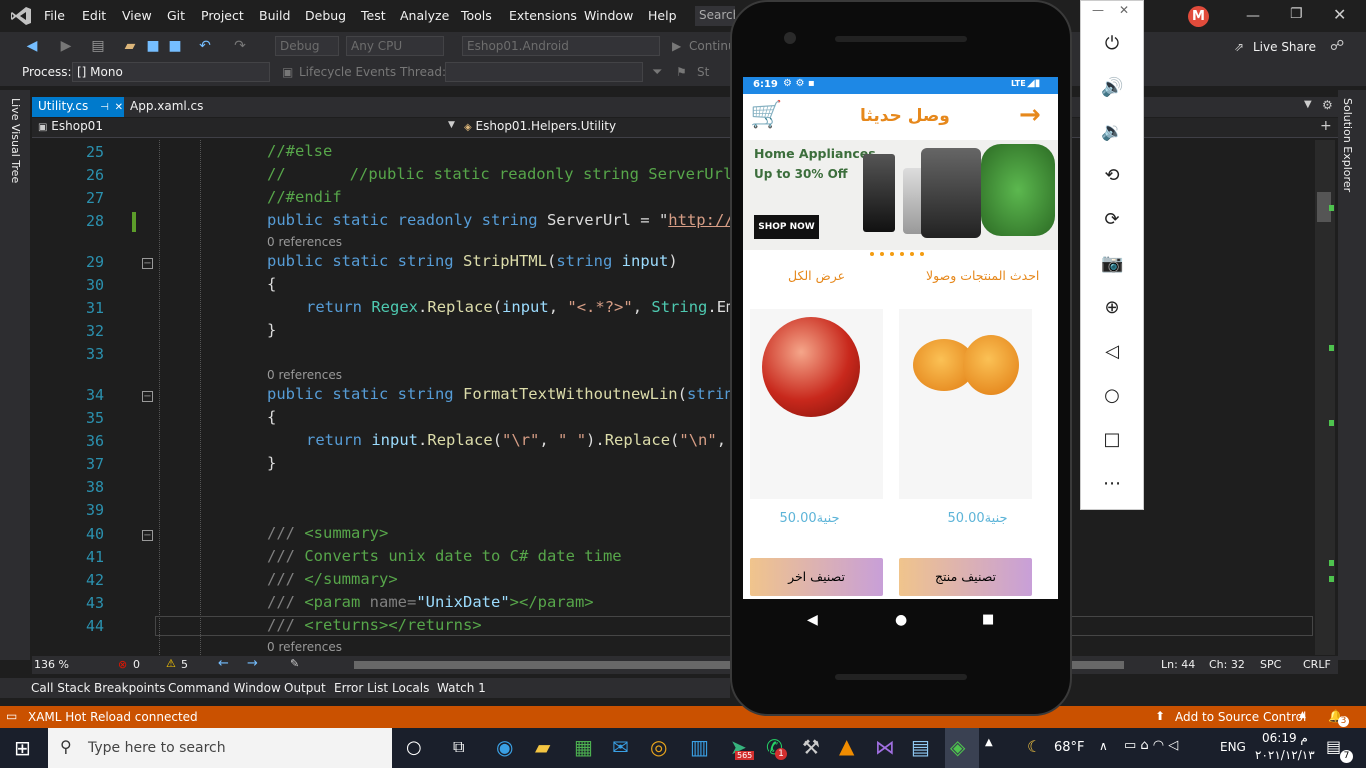  What do you see at coordinates (676, 46) in the screenshot?
I see `continue-play-icon: ▶` at bounding box center [676, 46].